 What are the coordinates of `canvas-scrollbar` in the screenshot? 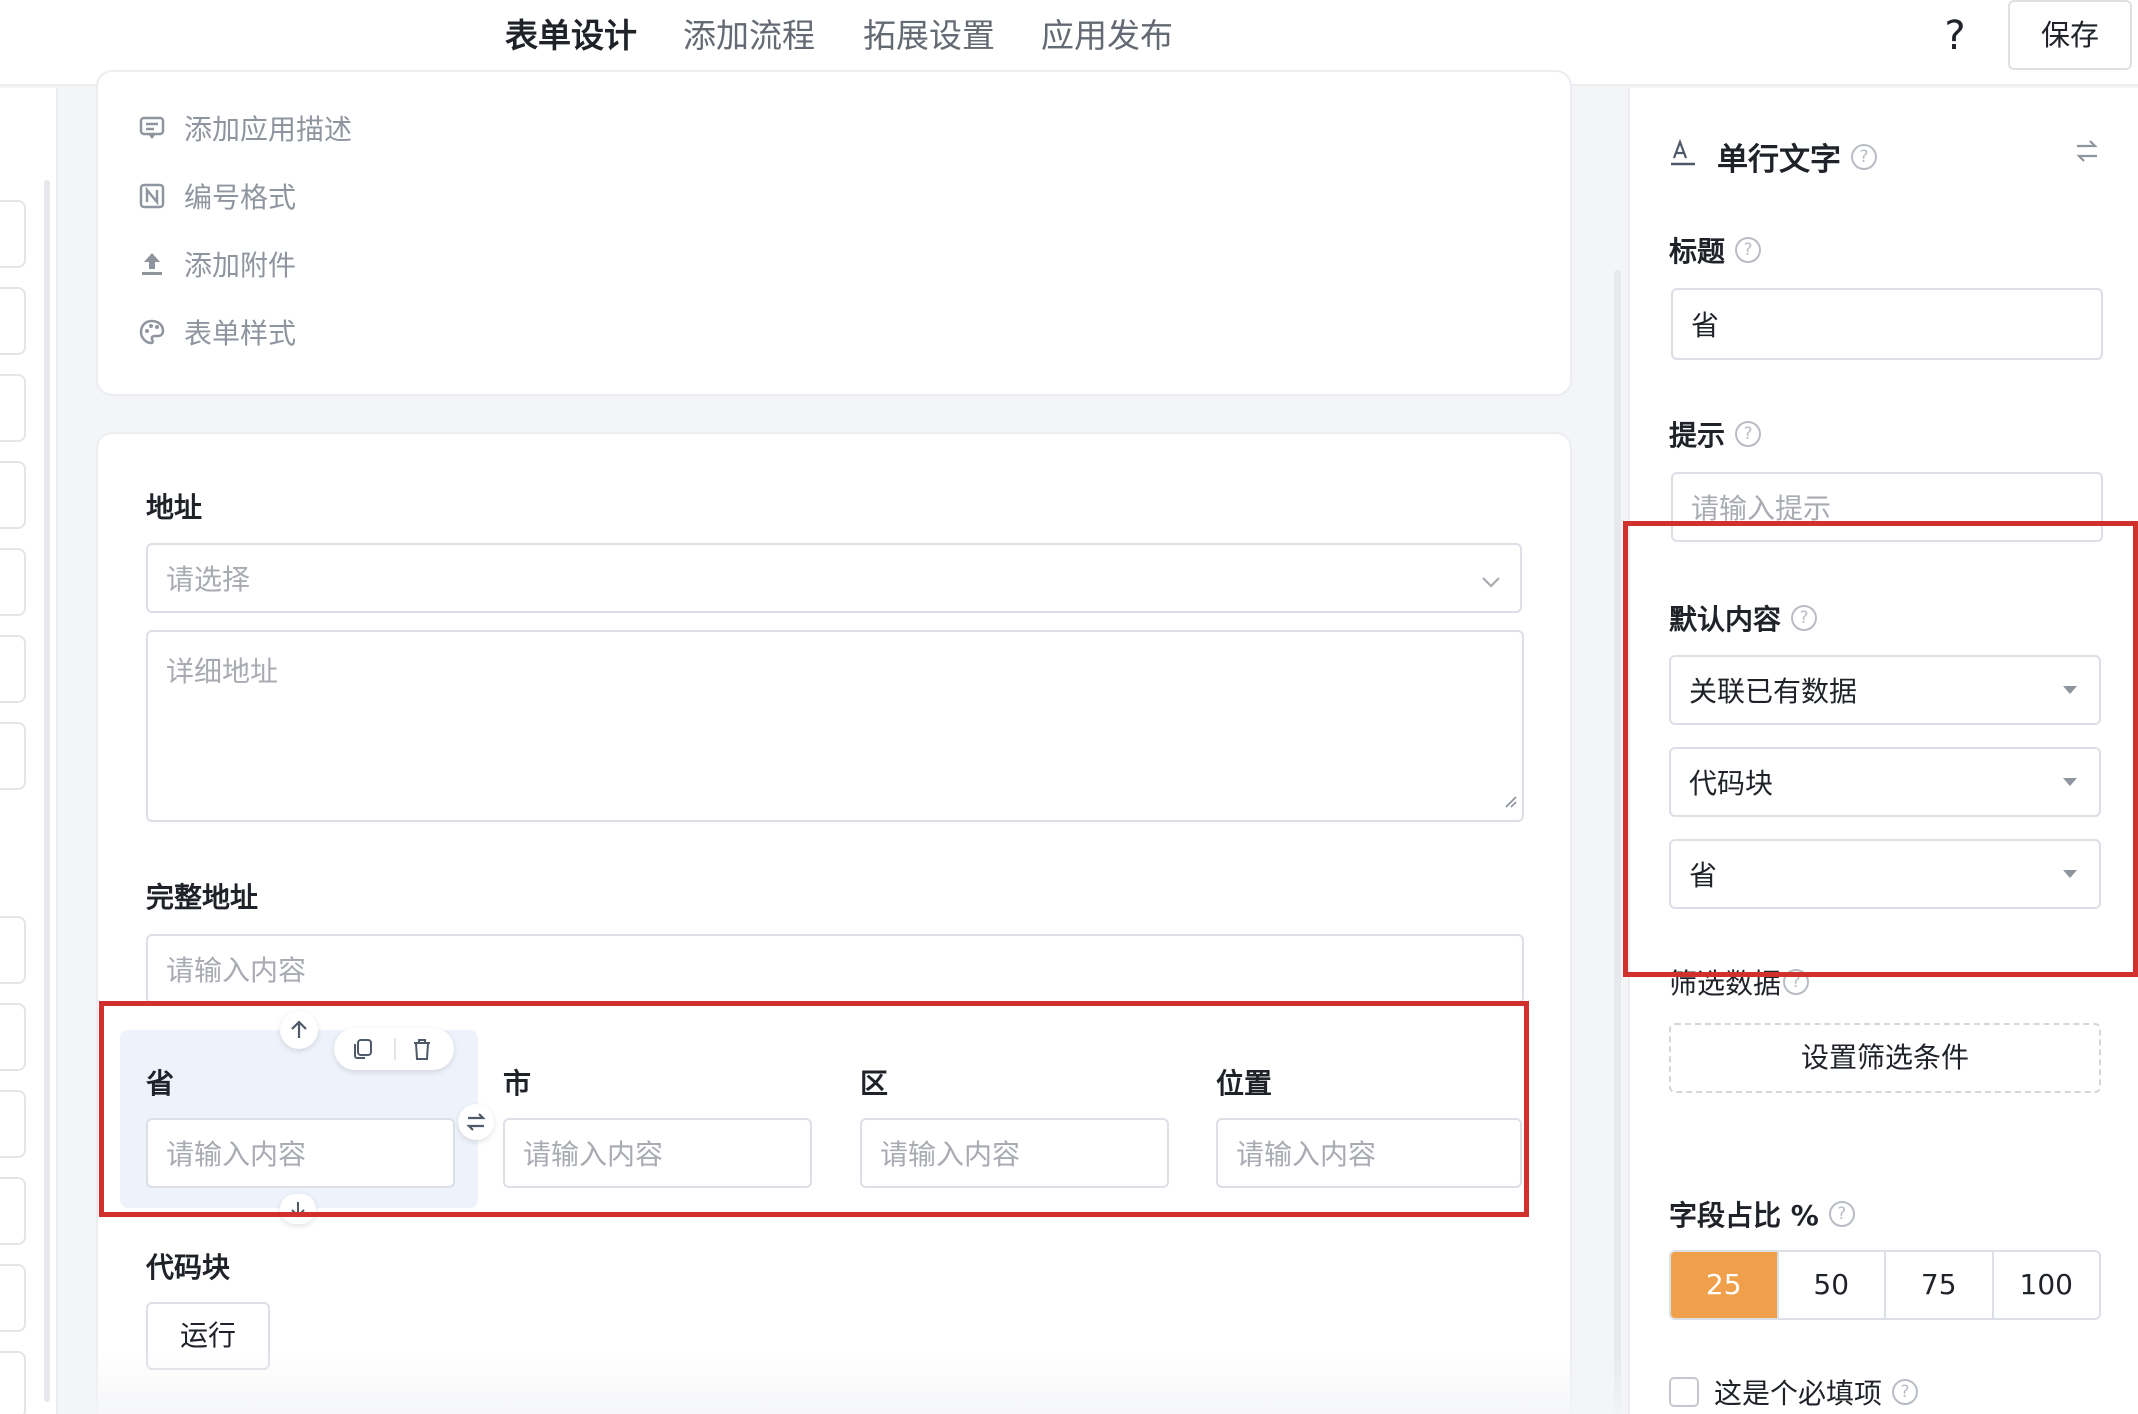 It's located at (1617, 842).